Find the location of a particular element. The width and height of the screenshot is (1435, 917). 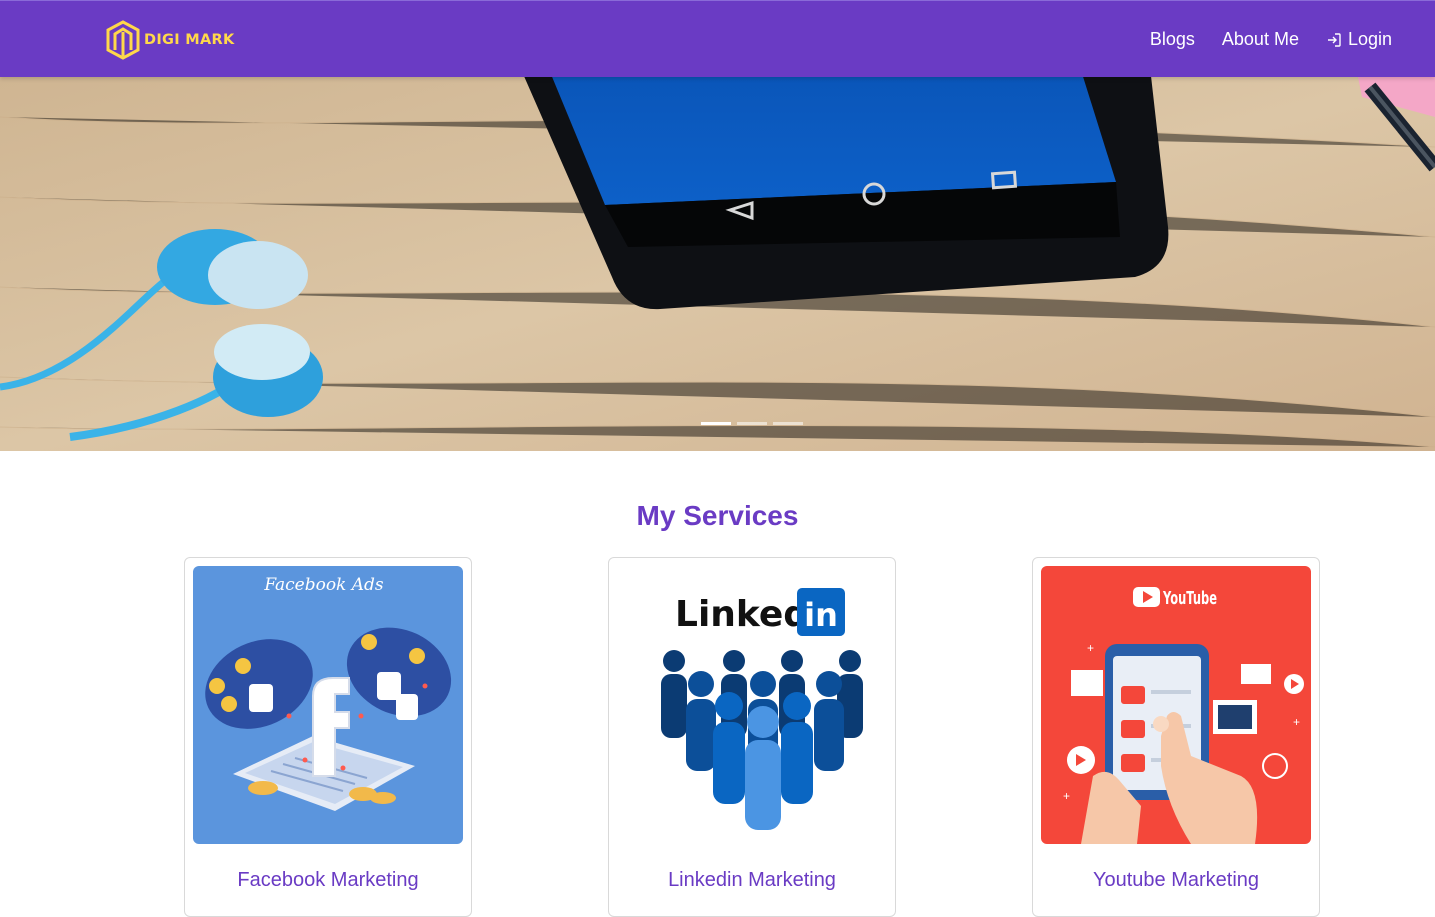

service-card-linkedin: Linked in Linkedin Marketing is located at coordinates (752, 737).